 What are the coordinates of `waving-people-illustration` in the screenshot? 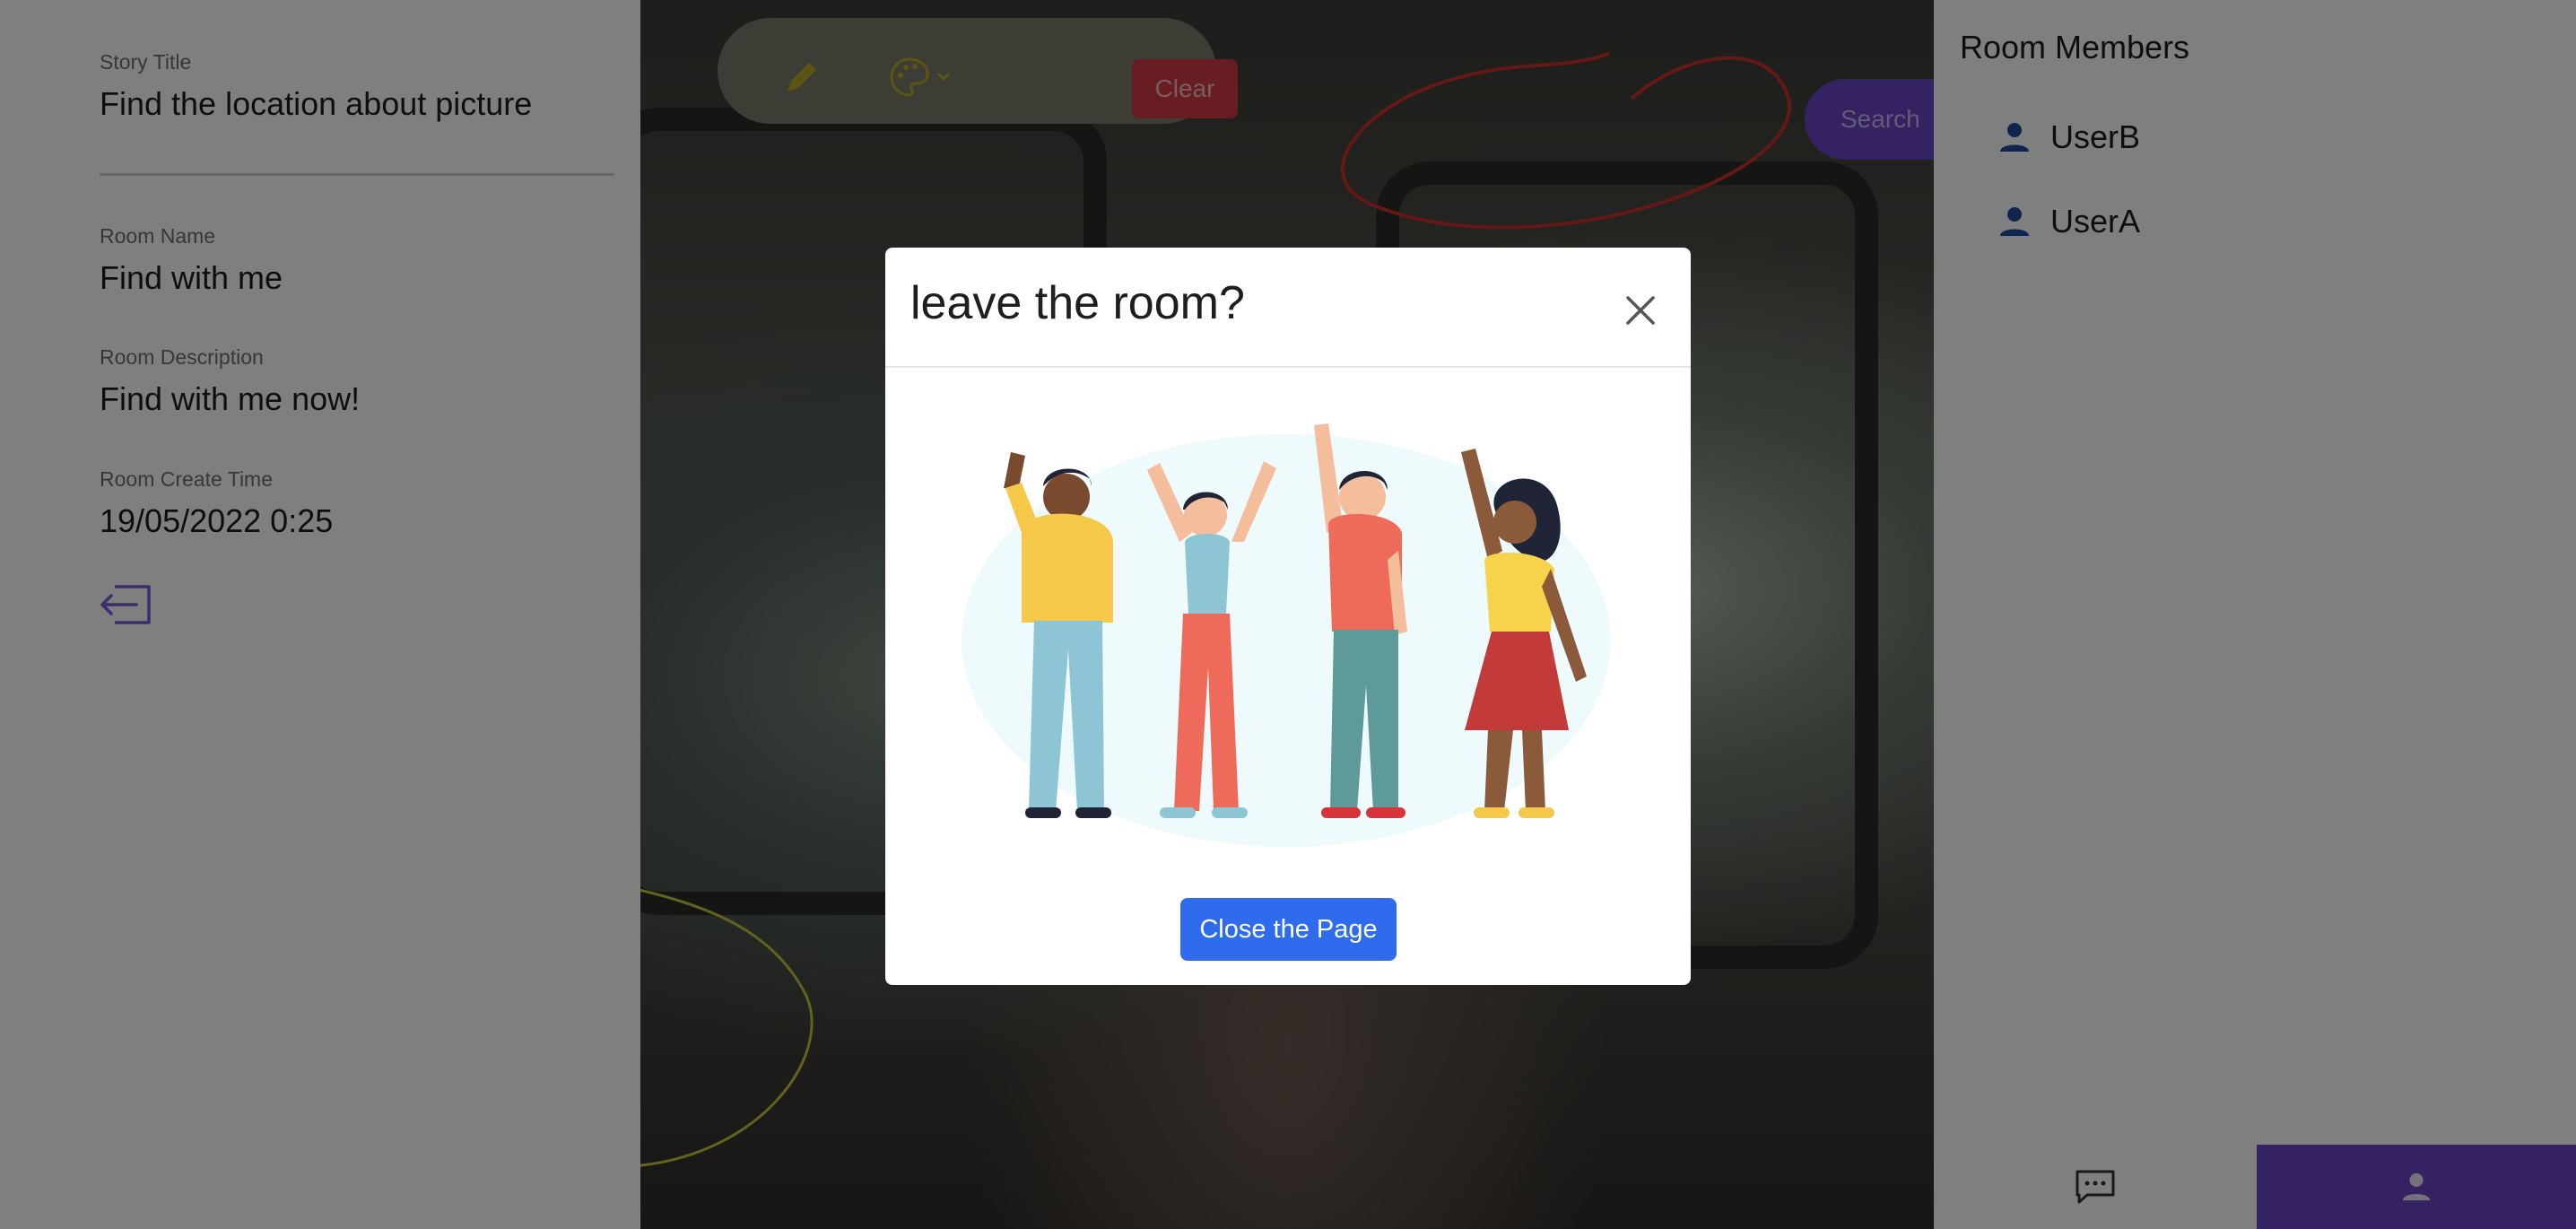 It's located at (1286, 635).